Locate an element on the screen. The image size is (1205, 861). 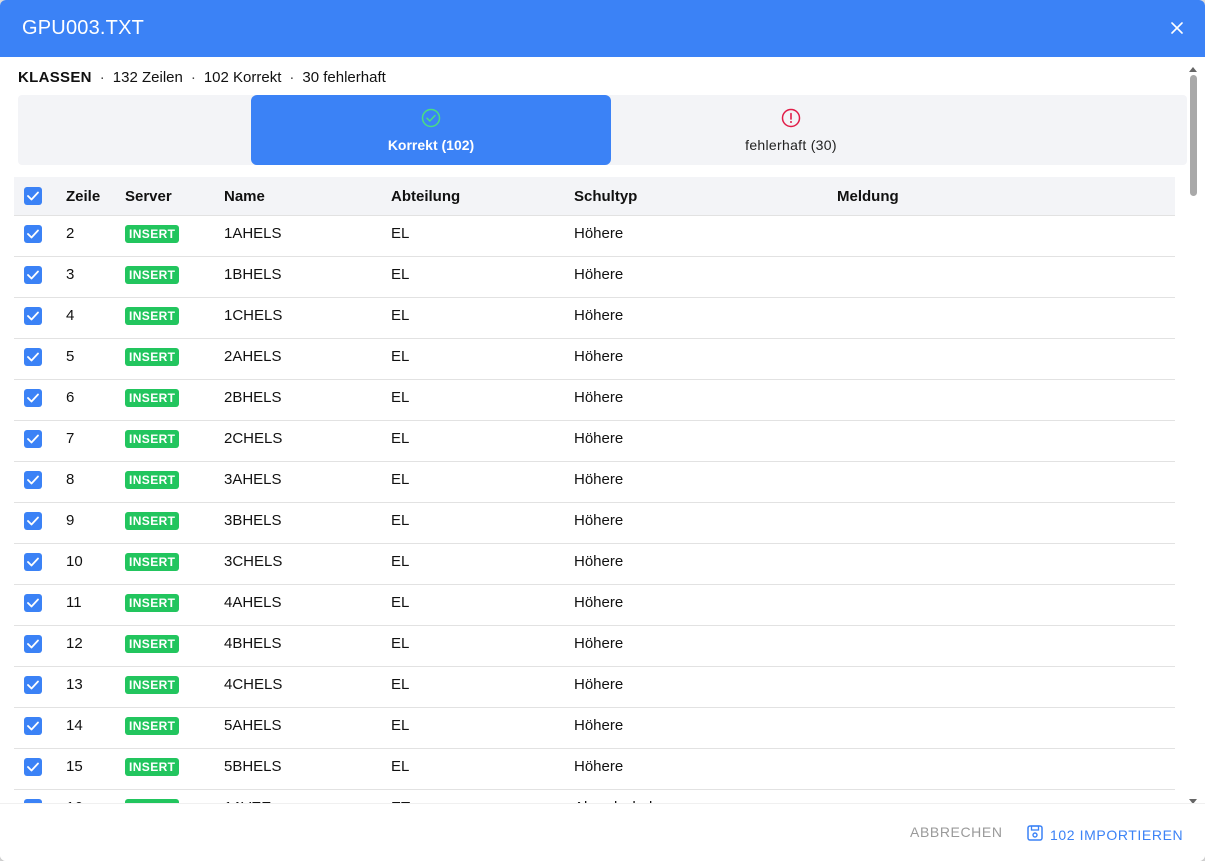
cell-name: 2BHELS is located at coordinates (253, 397).